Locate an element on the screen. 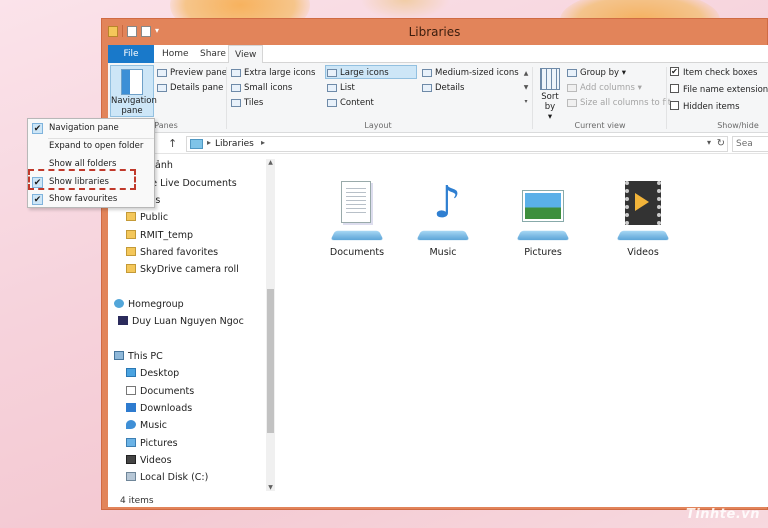 The height and width of the screenshot is (528, 768). check-placeholder is located at coordinates (37, 146).